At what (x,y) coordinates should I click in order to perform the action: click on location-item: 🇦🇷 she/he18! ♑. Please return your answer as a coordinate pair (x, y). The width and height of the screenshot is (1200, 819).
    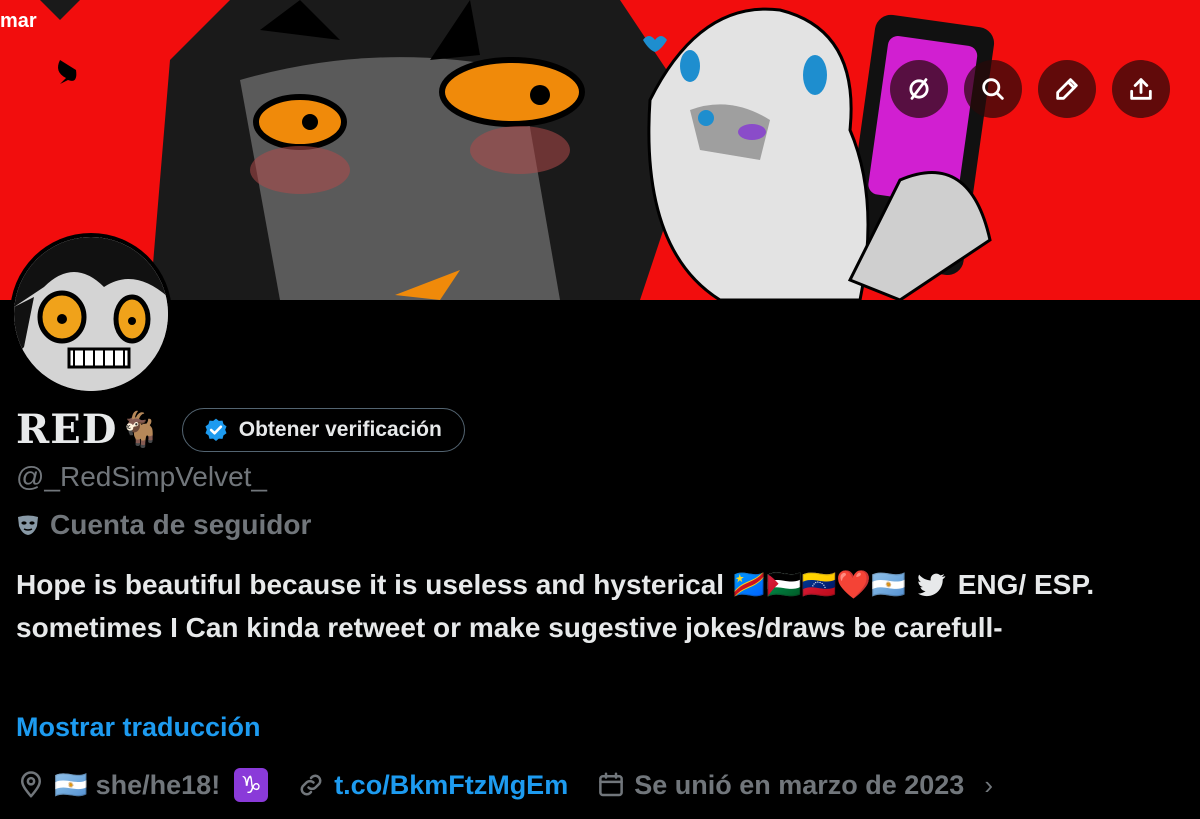
    Looking at the image, I should click on (142, 785).